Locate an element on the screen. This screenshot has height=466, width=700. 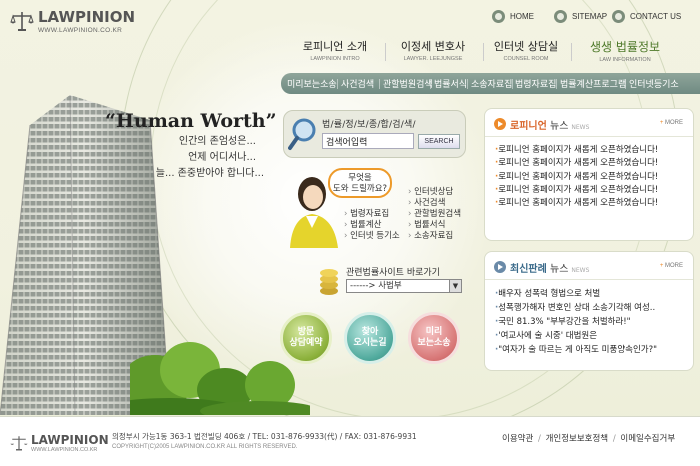
search-box: 법/률/정/보/종/합/검/색/ SEARCH is located at coordinates (374, 134).